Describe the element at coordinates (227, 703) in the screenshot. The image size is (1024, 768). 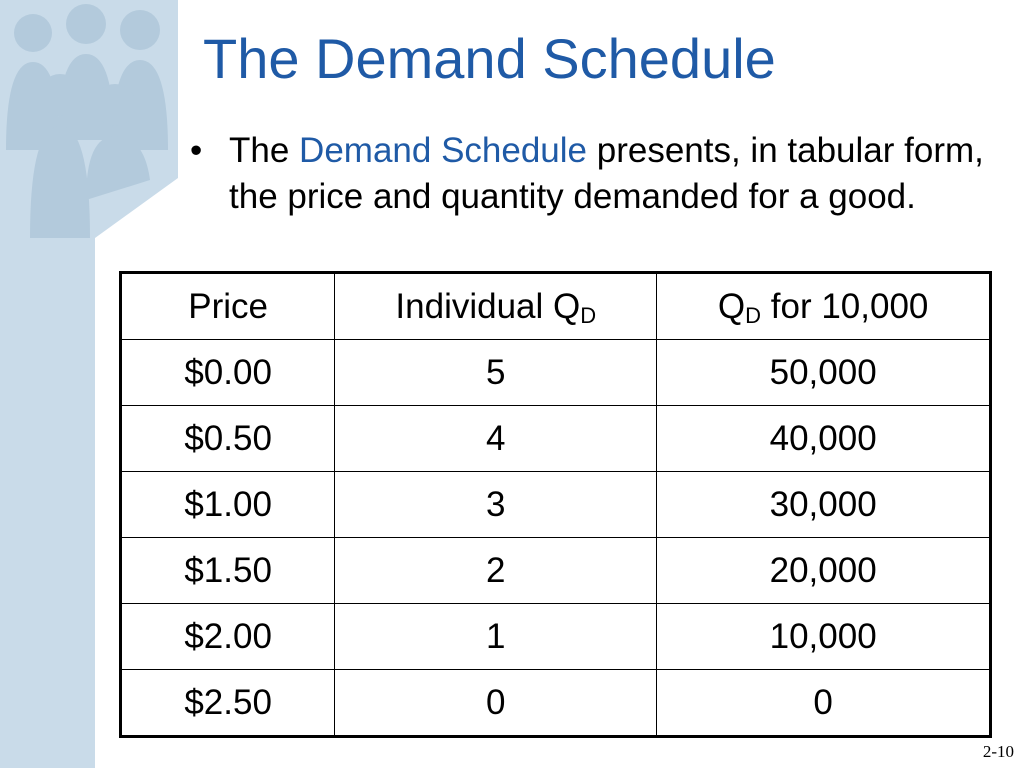
I see `cell-price: $2.50` at that location.